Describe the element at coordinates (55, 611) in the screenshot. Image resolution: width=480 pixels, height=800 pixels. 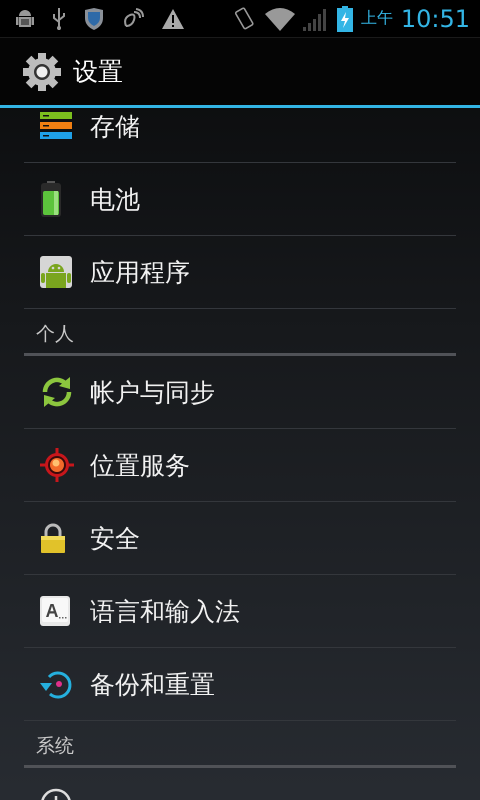
I see `keyboard-key-icon` at that location.